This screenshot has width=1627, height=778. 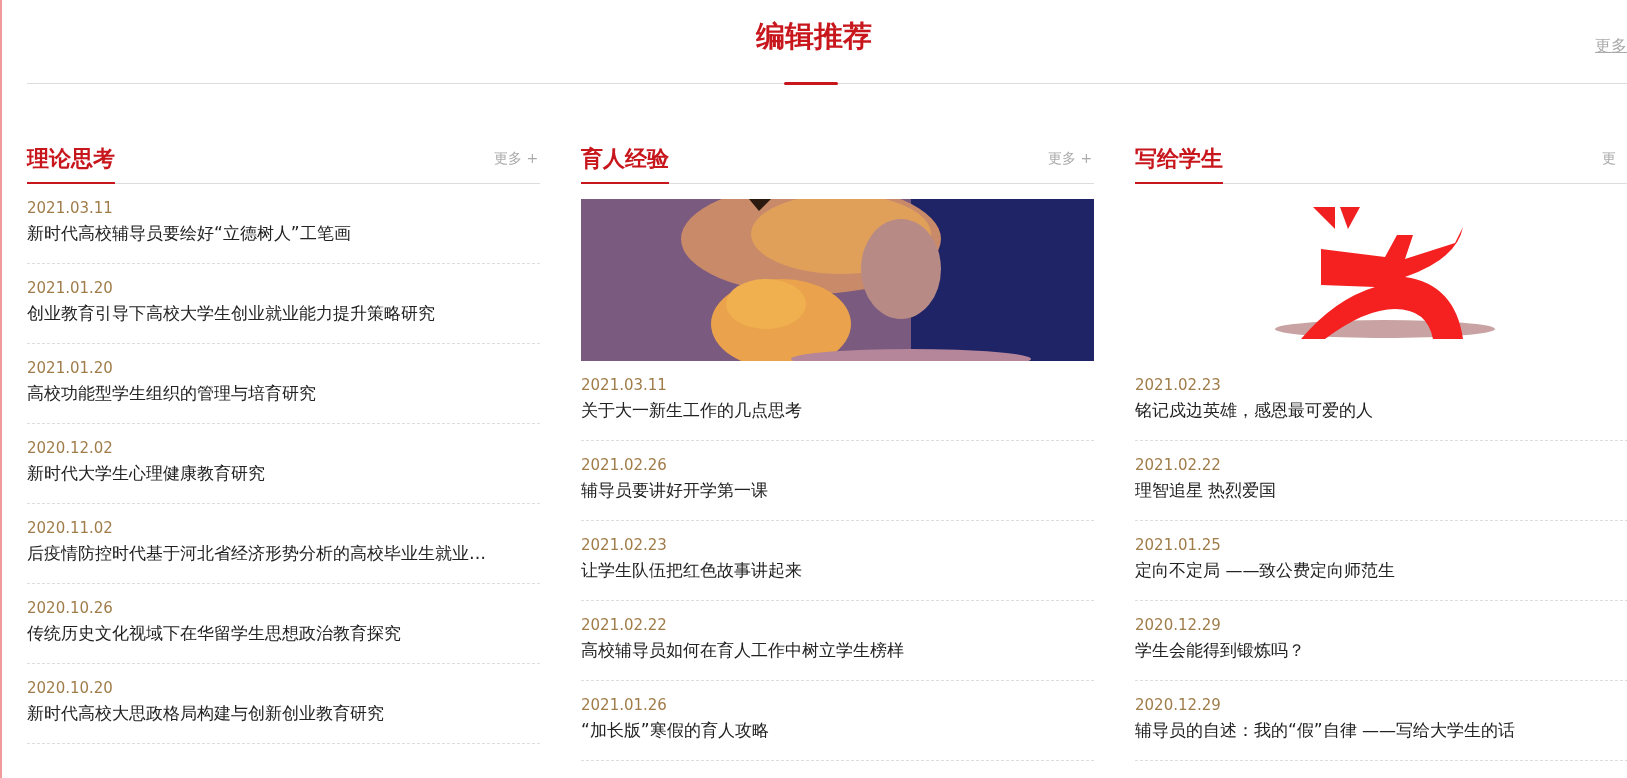 I want to click on article-link: 新时代高校辅导员要绘好“立德树人”工笔画, so click(x=189, y=233).